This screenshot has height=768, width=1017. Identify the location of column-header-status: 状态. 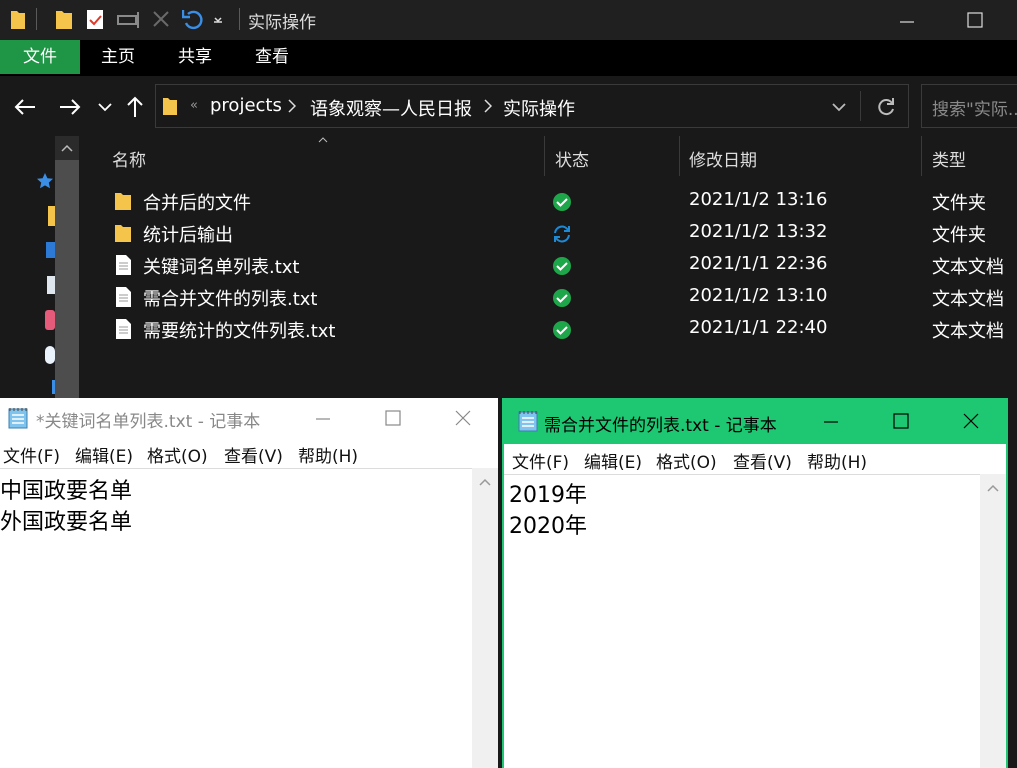
(572, 167).